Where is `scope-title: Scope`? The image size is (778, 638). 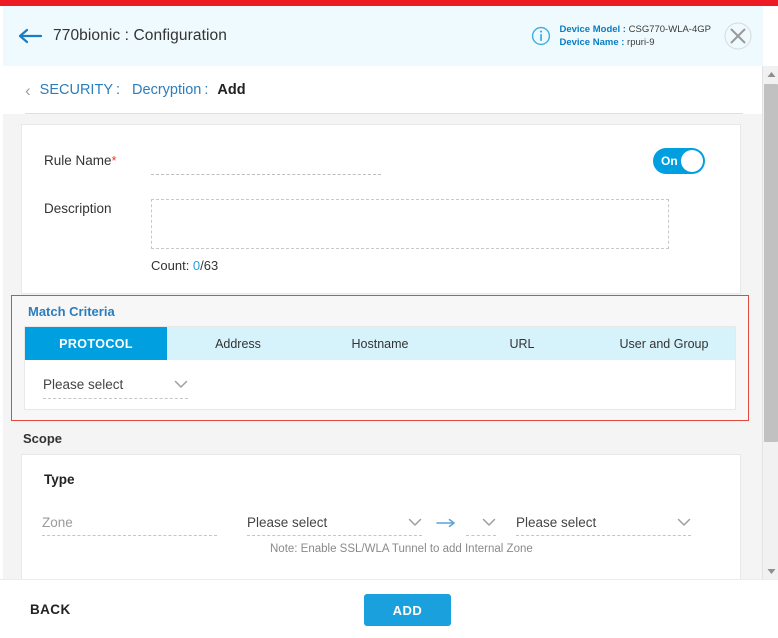 scope-title: Scope is located at coordinates (43, 438).